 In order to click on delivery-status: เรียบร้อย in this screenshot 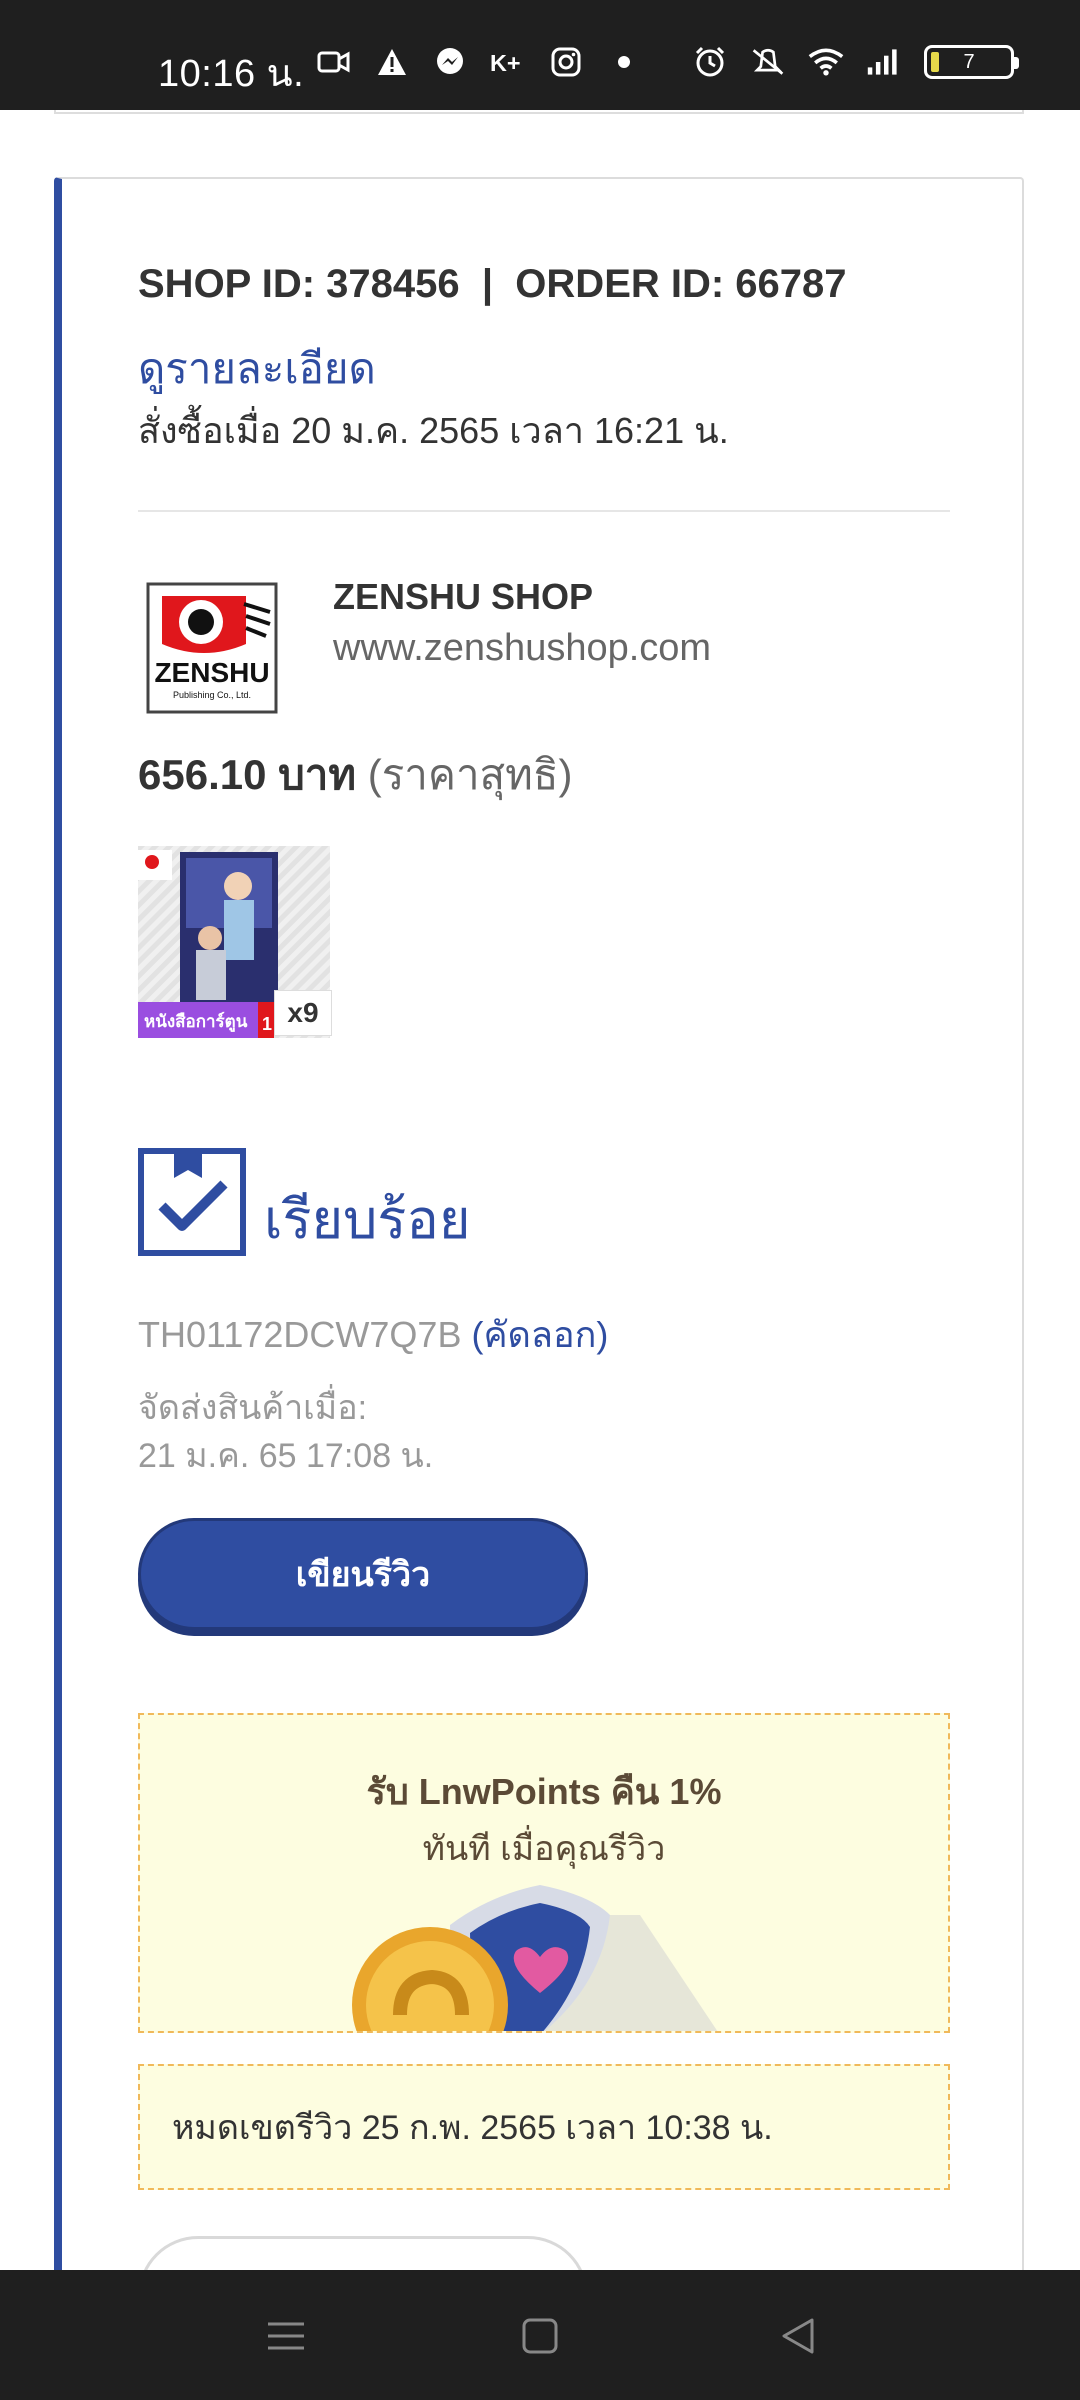, I will do `click(367, 1220)`.